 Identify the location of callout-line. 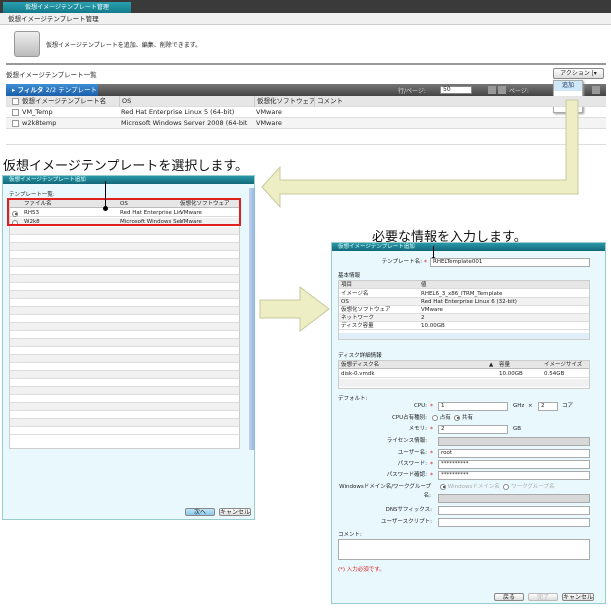
(105, 194).